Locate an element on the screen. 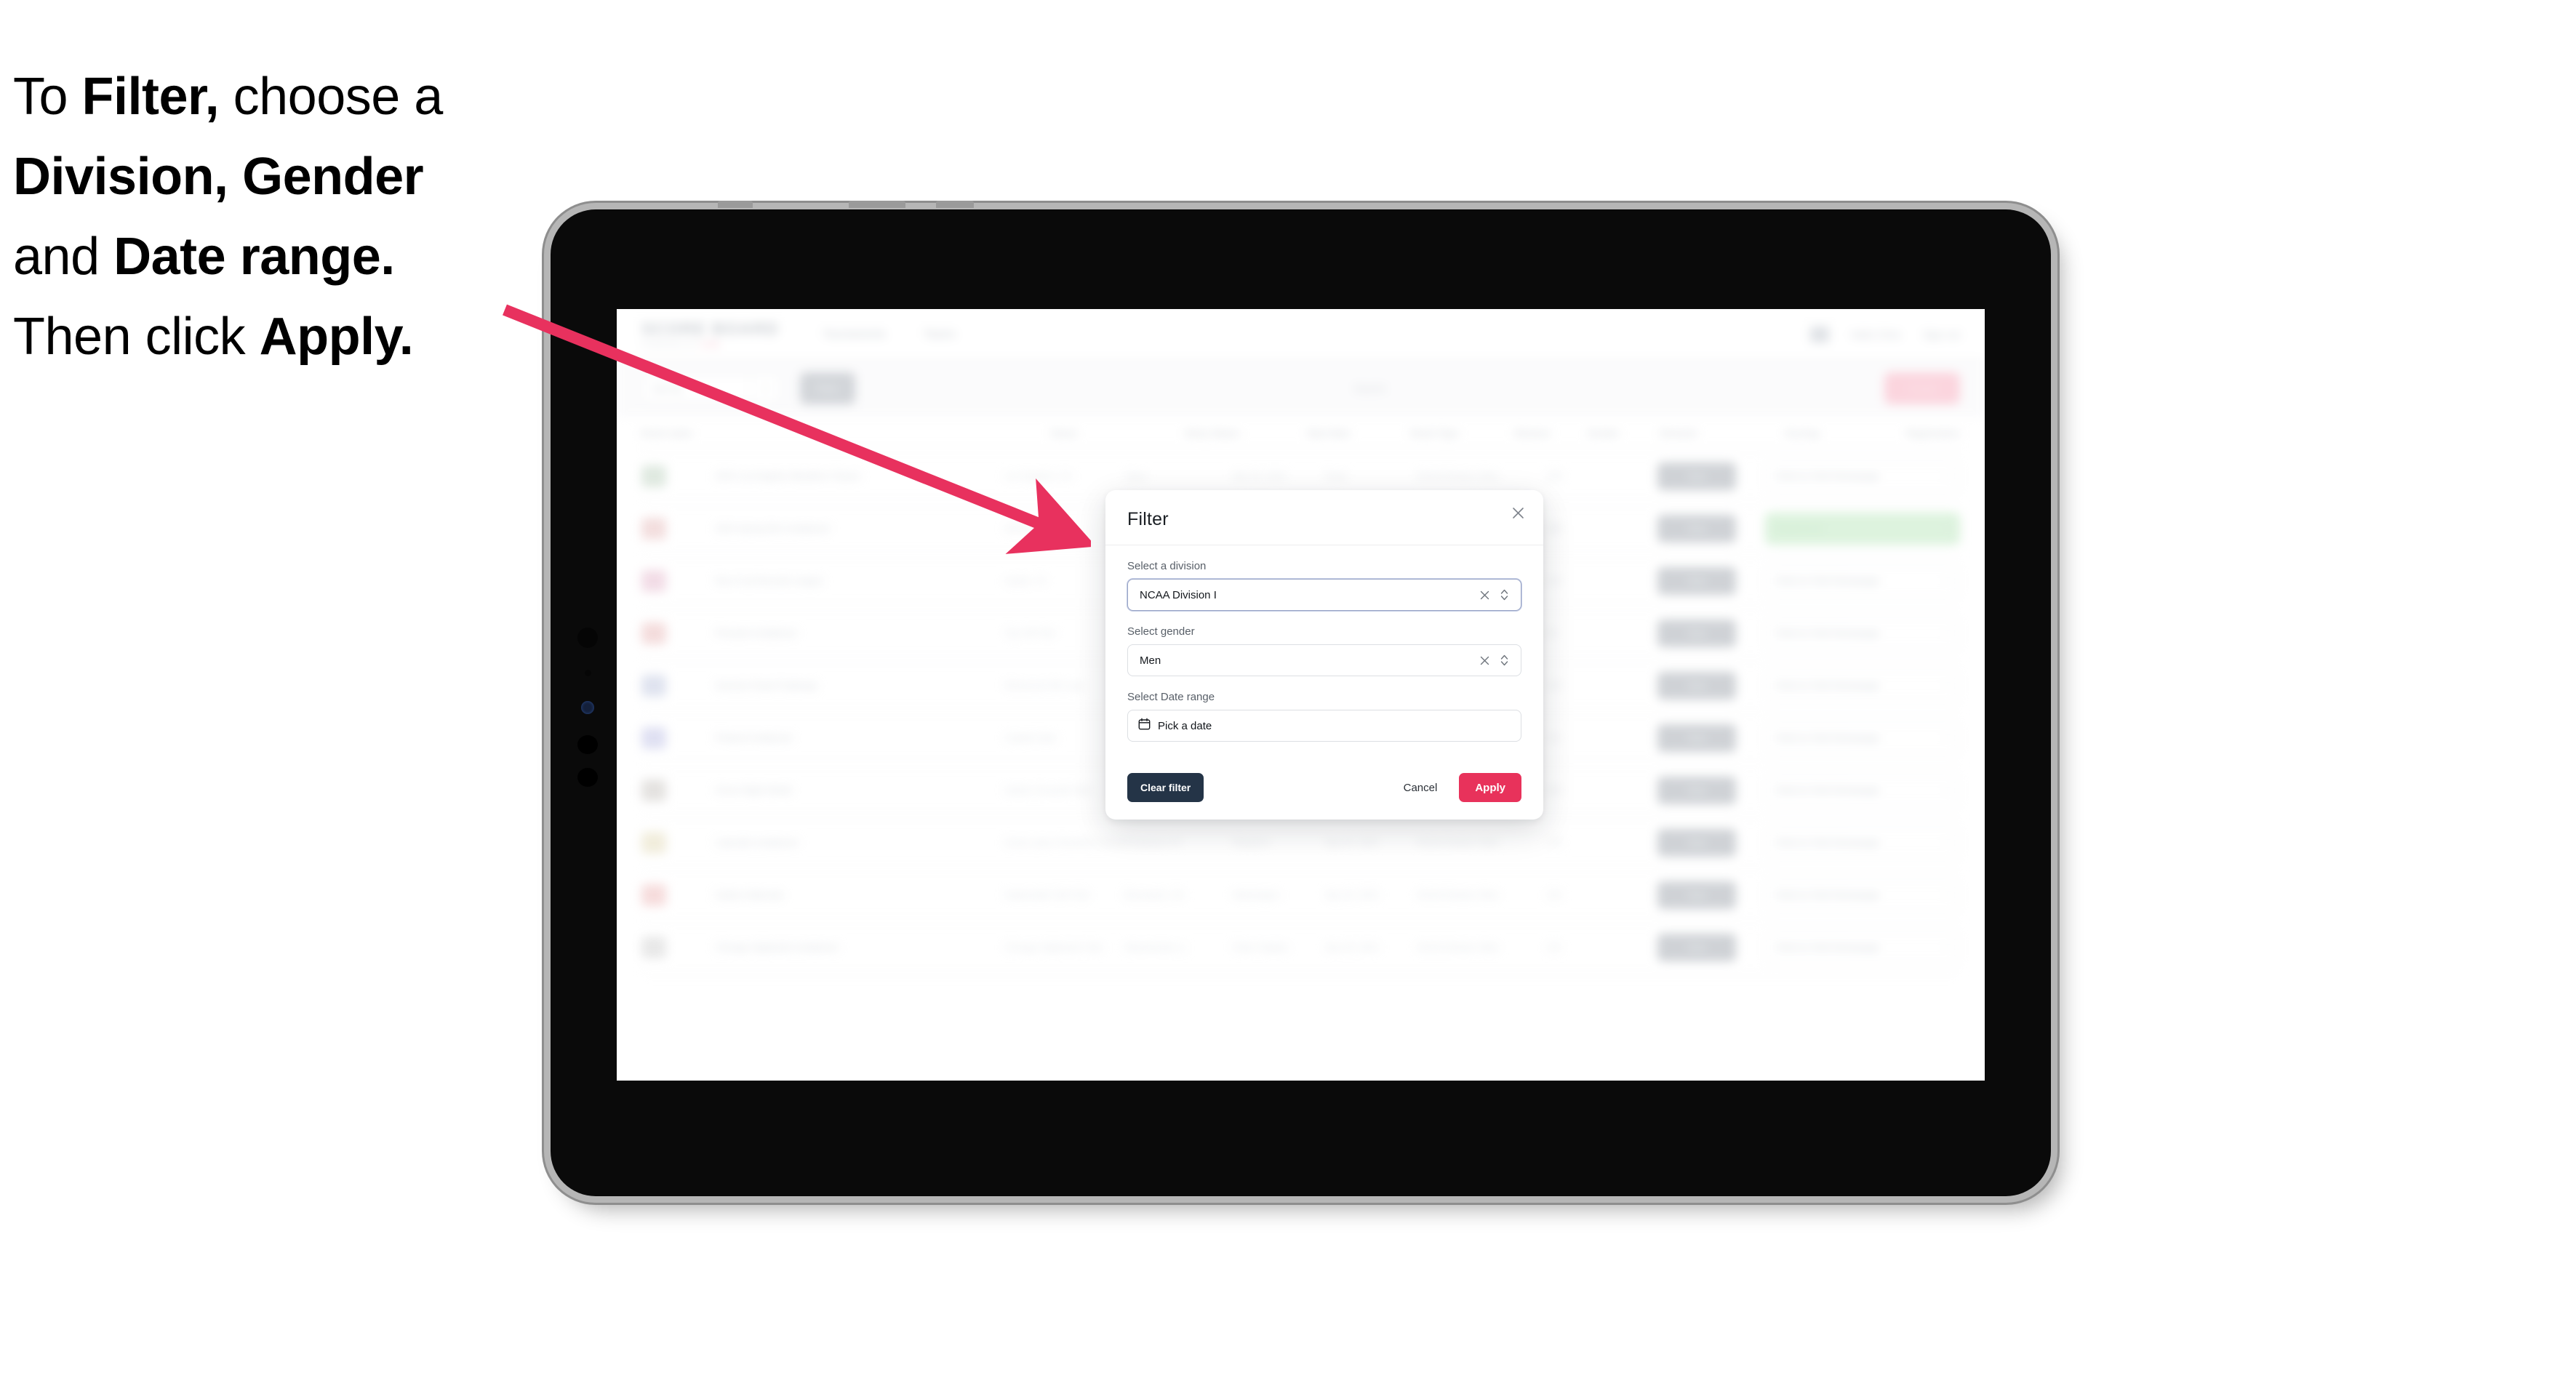  brand-name: SCORE BOARD is located at coordinates (710, 328).